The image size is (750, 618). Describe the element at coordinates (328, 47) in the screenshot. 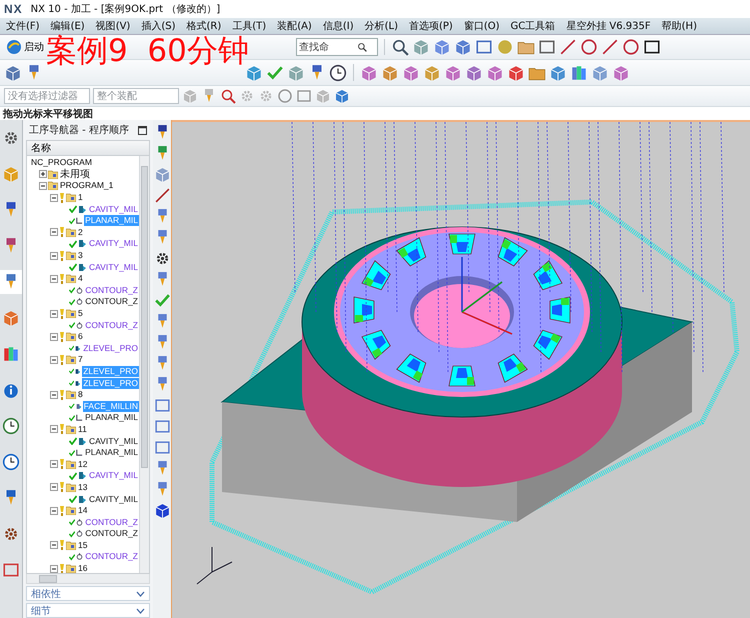

I see `search-input: 查找命` at that location.